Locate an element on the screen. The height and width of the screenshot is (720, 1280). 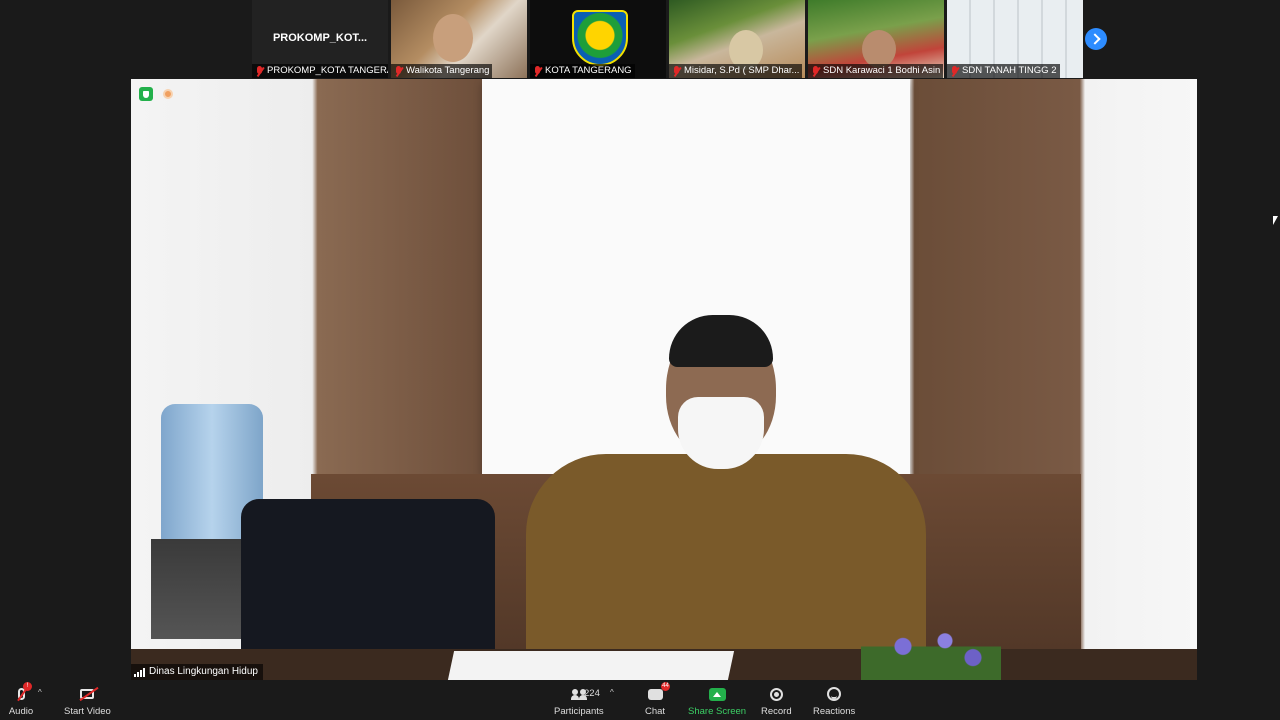
chat-button: 44 Chat is located at coordinates (655, 699).